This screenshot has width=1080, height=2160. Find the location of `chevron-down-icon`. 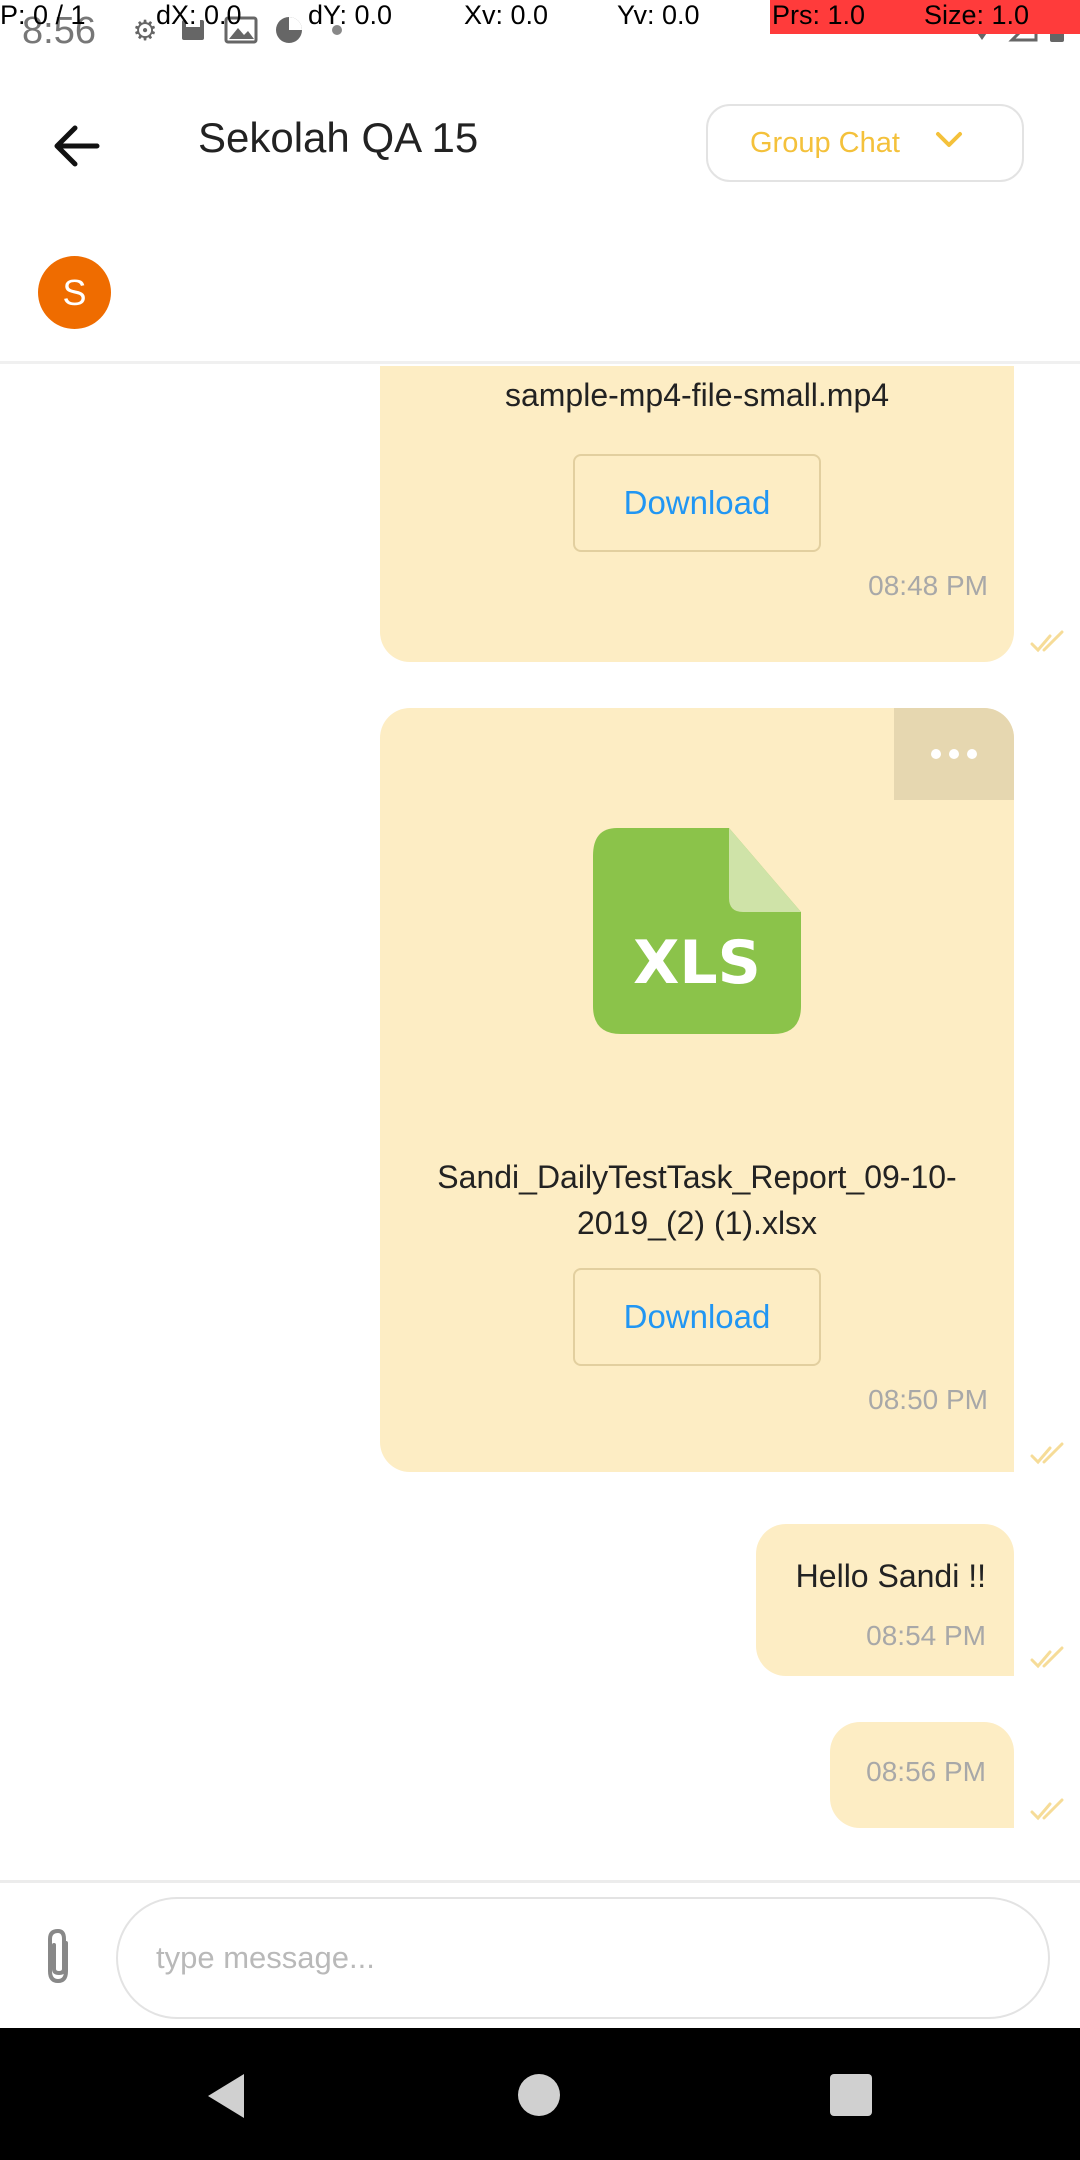

chevron-down-icon is located at coordinates (949, 139).